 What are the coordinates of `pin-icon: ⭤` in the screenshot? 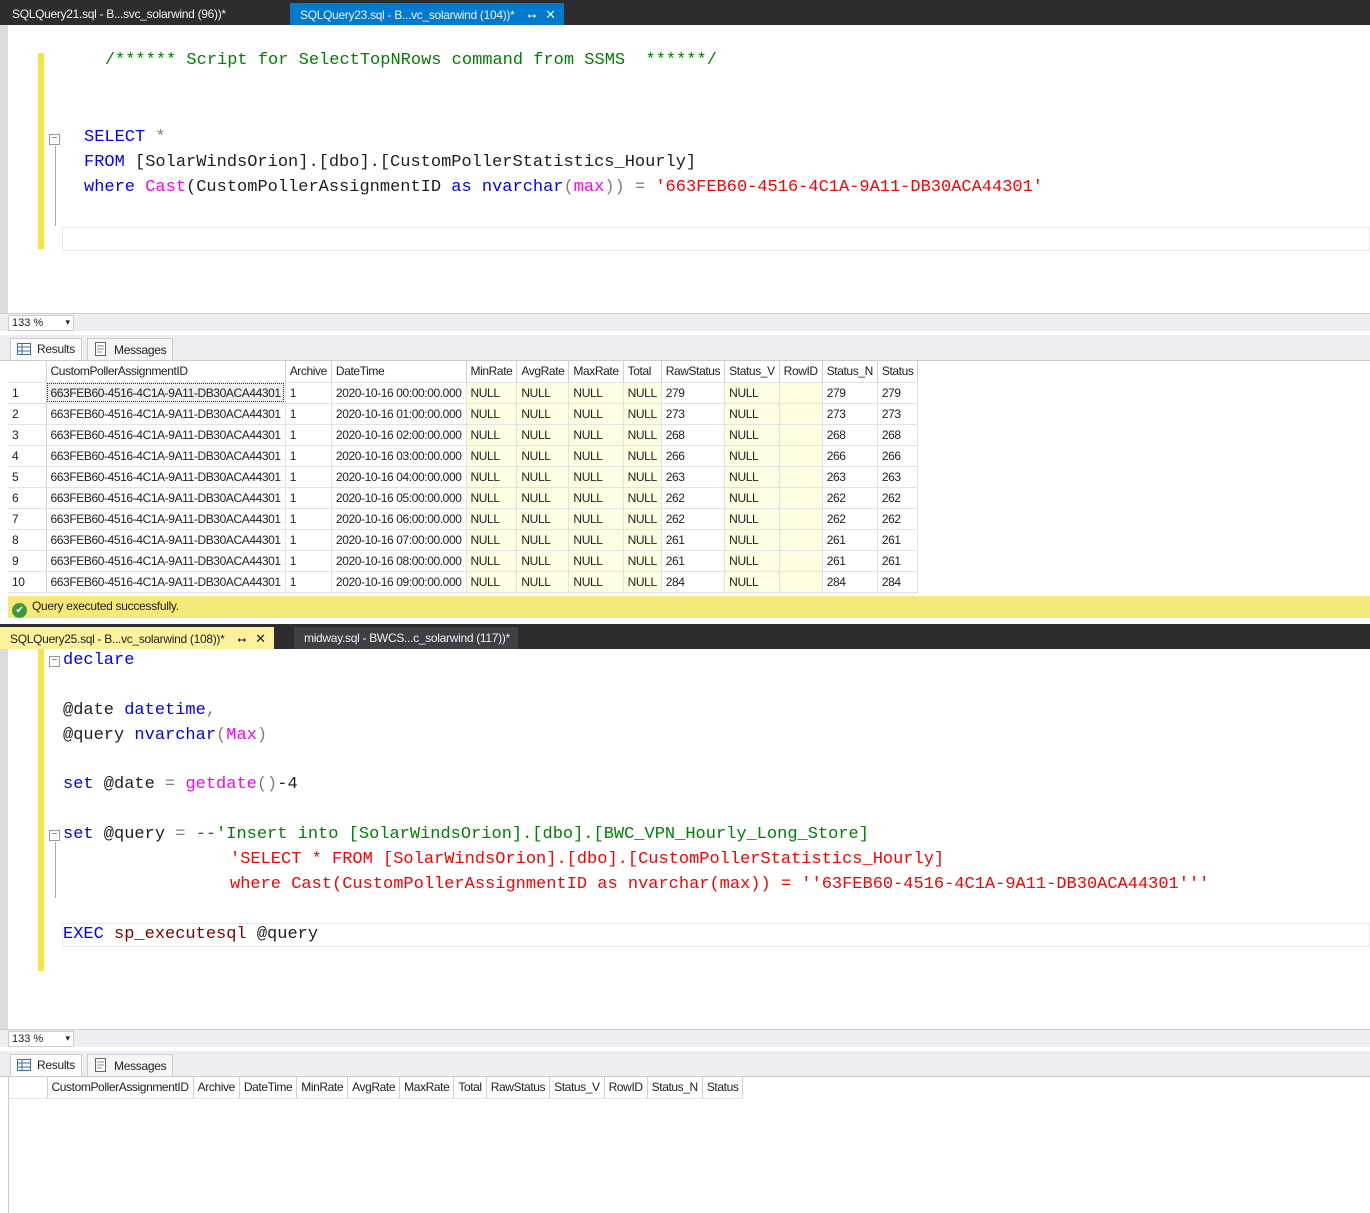 It's located at (242, 640).